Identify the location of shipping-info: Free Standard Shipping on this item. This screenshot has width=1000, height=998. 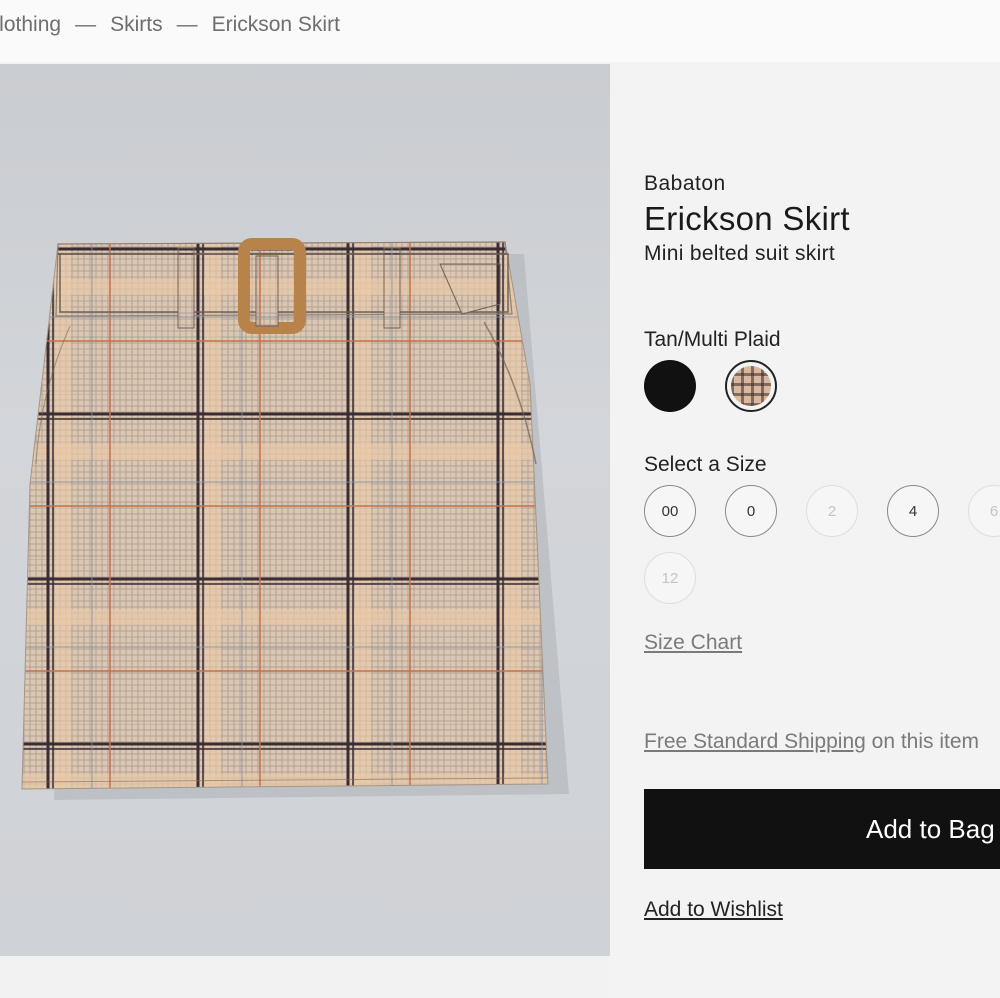
(811, 742).